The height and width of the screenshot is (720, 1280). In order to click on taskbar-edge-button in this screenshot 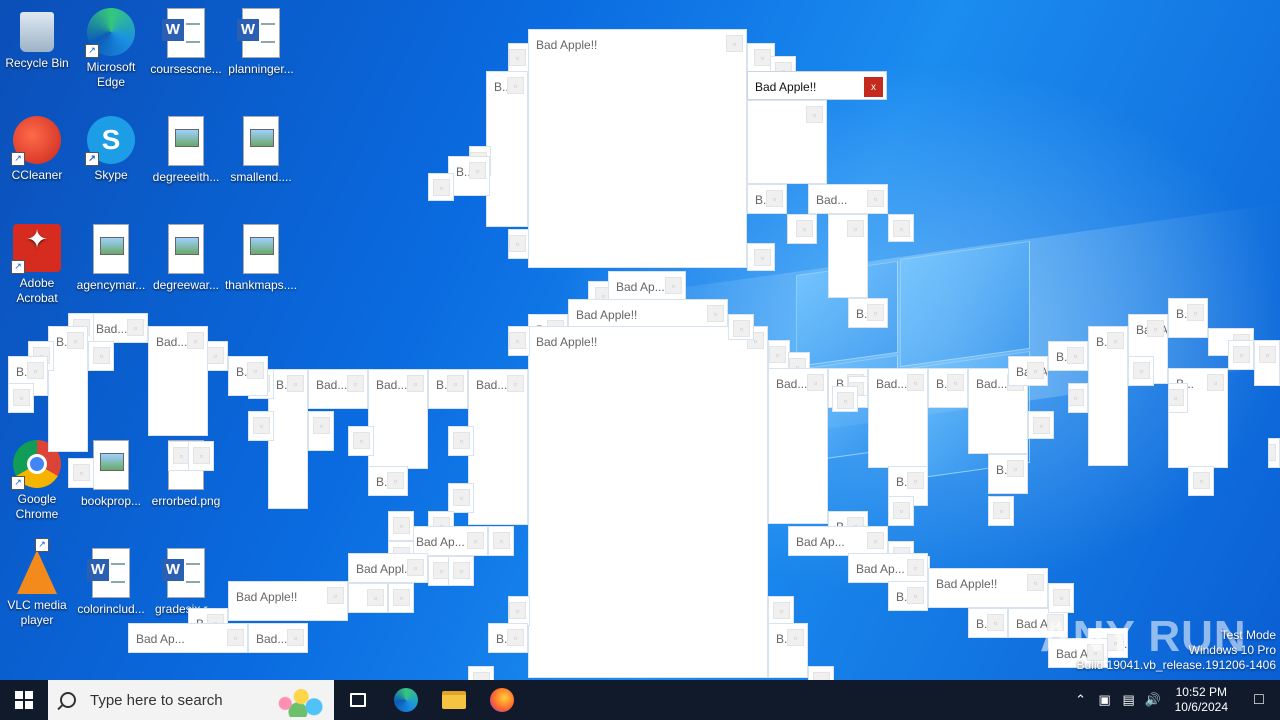, I will do `click(406, 700)`.